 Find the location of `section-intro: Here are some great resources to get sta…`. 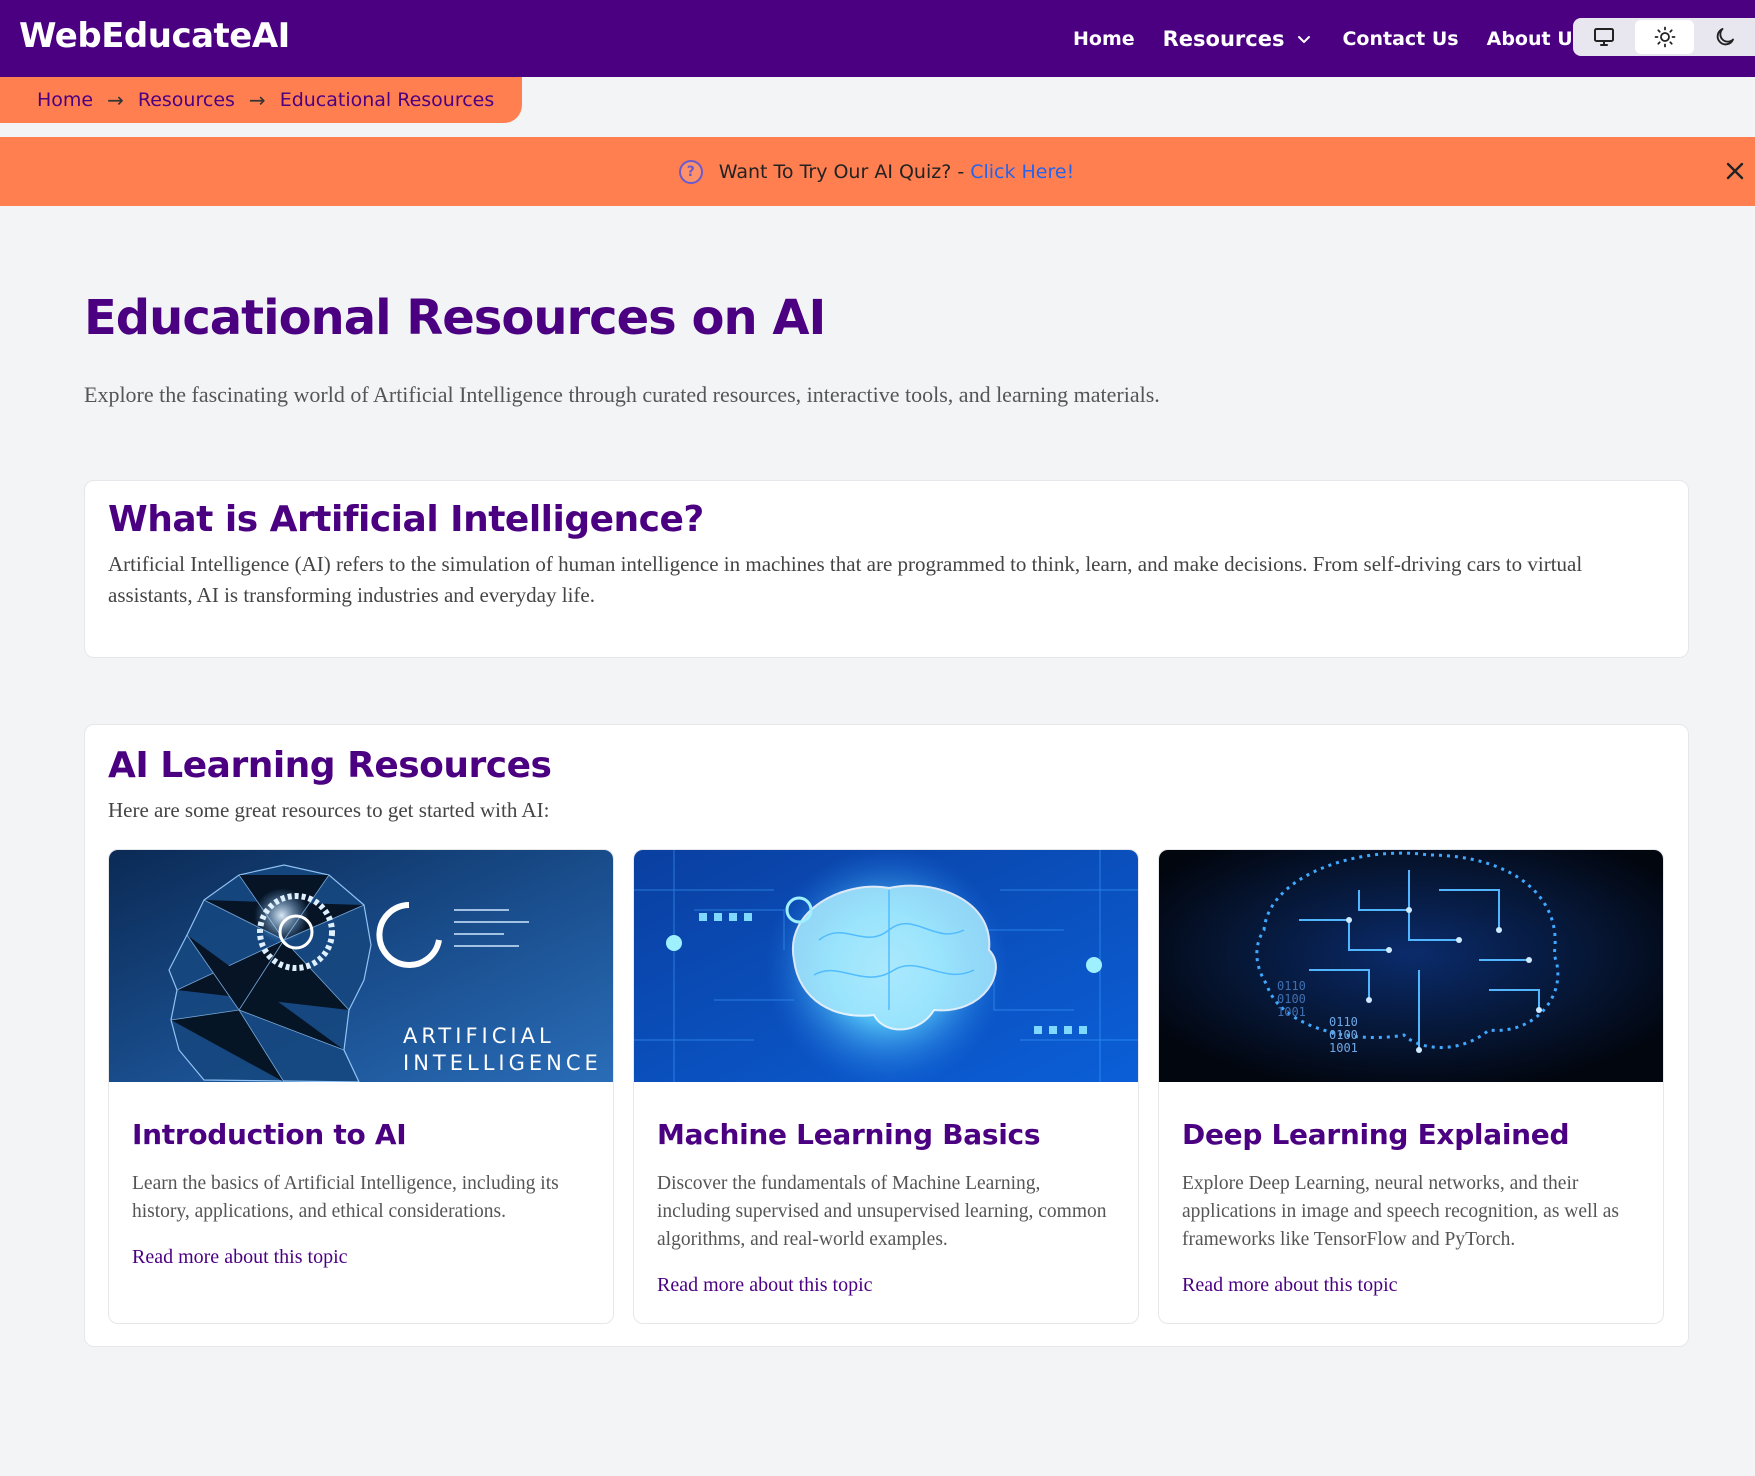

section-intro: Here are some great resources to get sta… is located at coordinates (329, 810).